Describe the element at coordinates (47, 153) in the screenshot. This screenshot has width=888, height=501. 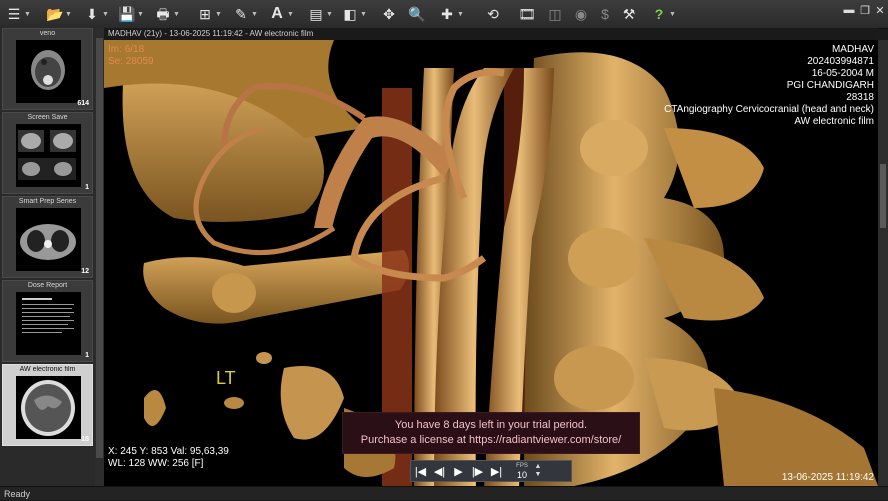
I see `series-thumbnail-screen-save: Screen Save 1` at that location.